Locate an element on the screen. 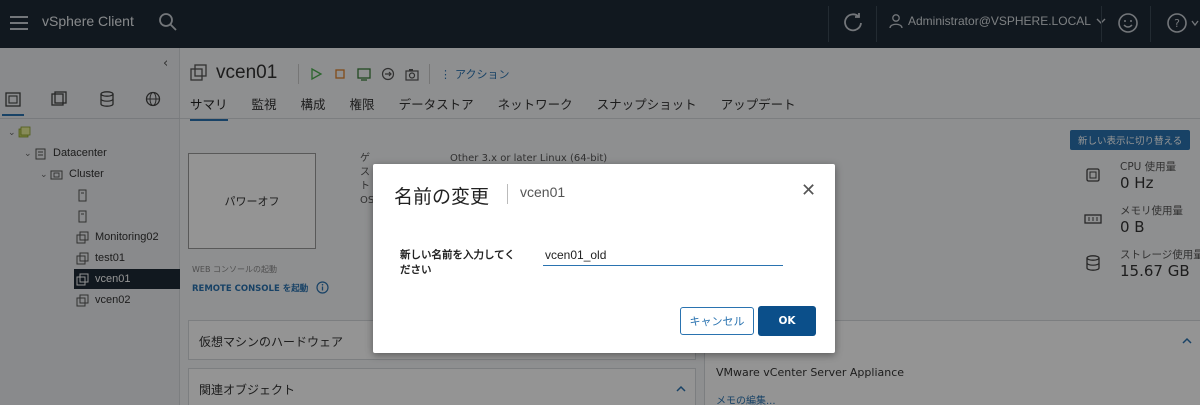 The width and height of the screenshot is (1200, 405). dialog-subtitle: vcen01 is located at coordinates (543, 192).